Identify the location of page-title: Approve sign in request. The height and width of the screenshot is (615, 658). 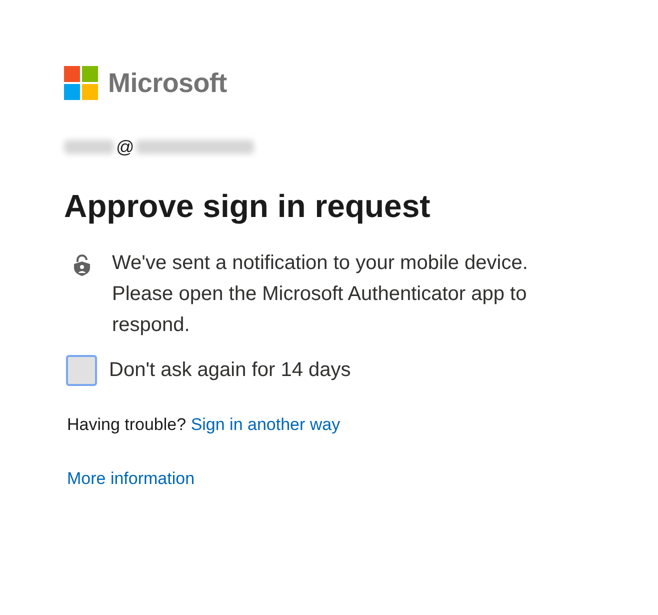
(248, 206).